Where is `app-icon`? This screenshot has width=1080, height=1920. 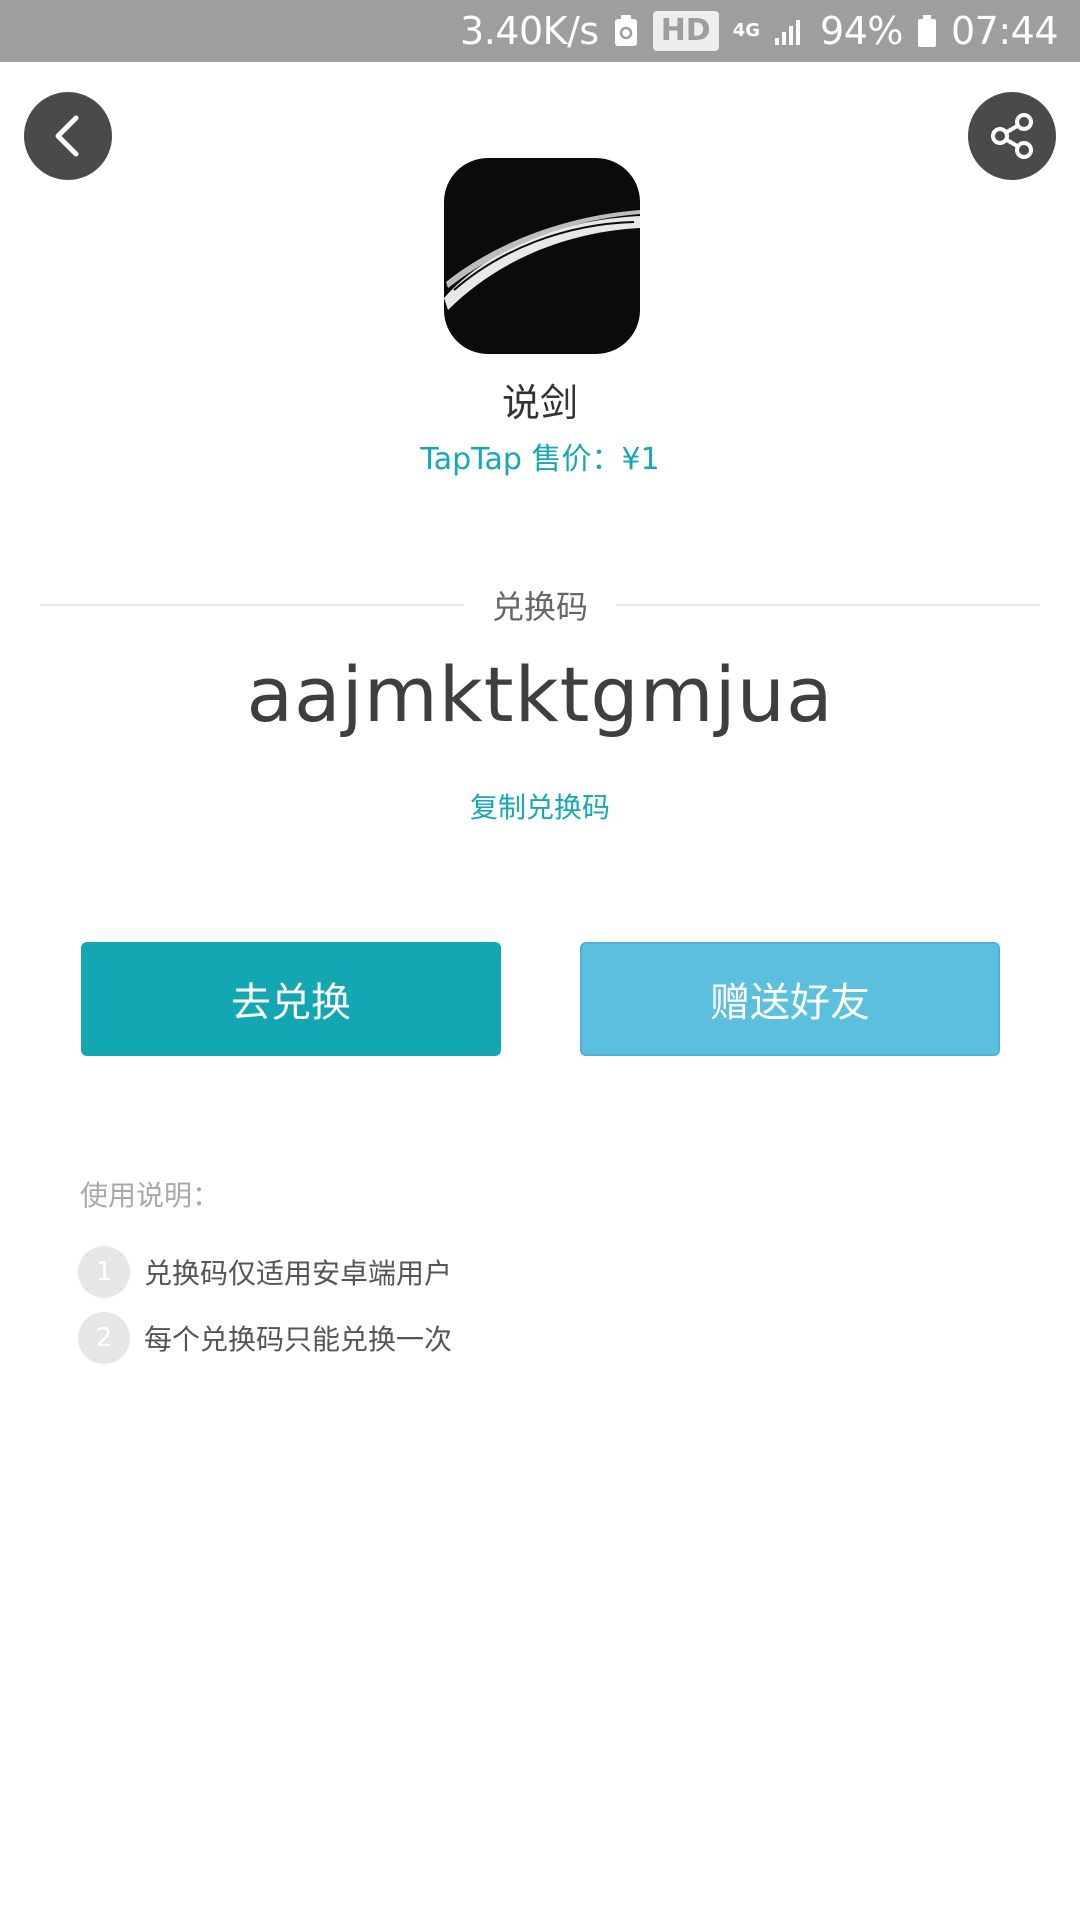 app-icon is located at coordinates (542, 256).